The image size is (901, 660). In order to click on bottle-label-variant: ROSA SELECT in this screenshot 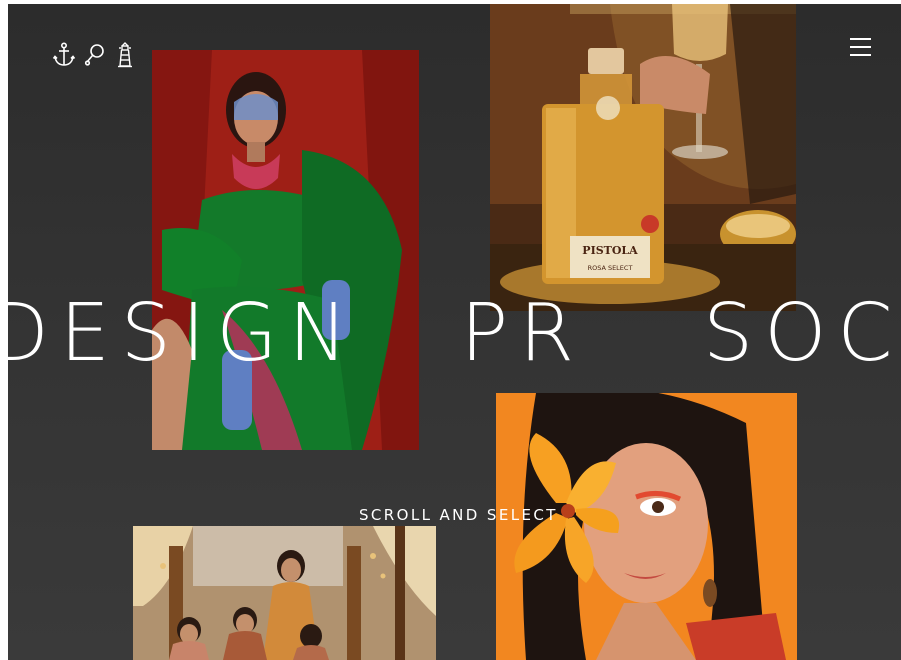, I will do `click(610, 268)`.